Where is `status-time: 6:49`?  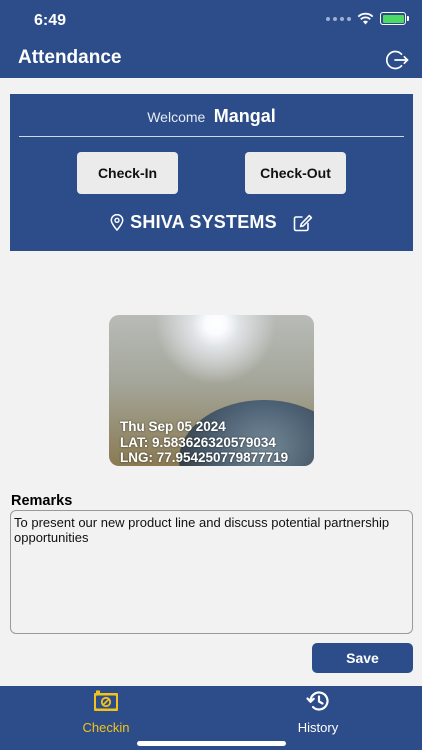 status-time: 6:49 is located at coordinates (50, 20).